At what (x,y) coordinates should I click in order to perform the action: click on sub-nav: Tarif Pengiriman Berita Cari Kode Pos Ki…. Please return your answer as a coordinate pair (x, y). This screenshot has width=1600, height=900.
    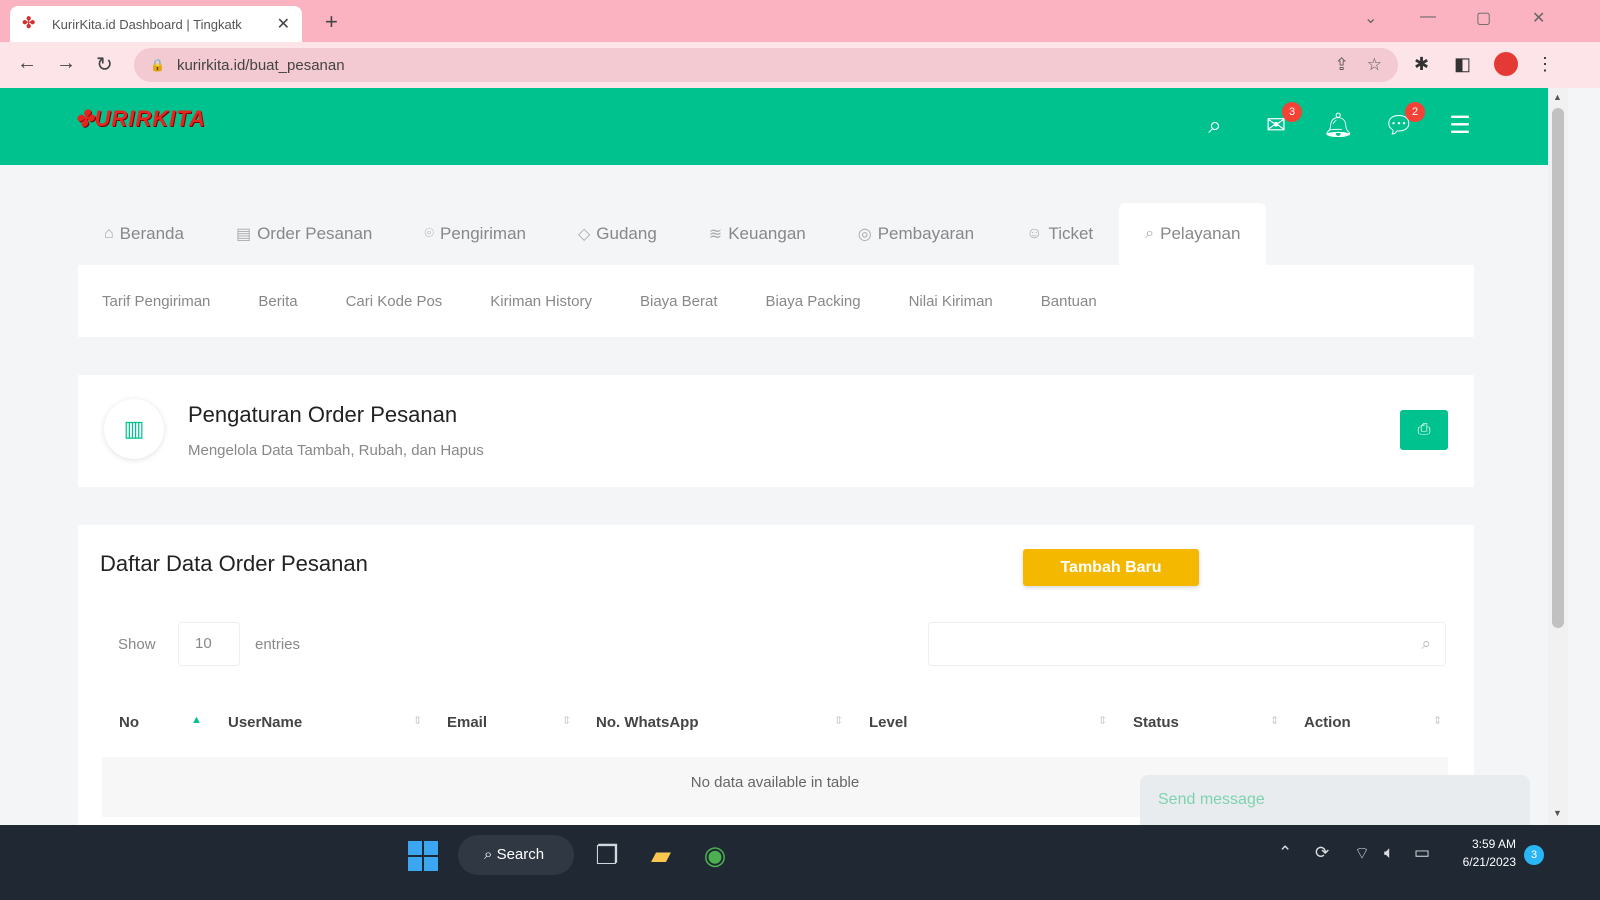
    Looking at the image, I should click on (776, 301).